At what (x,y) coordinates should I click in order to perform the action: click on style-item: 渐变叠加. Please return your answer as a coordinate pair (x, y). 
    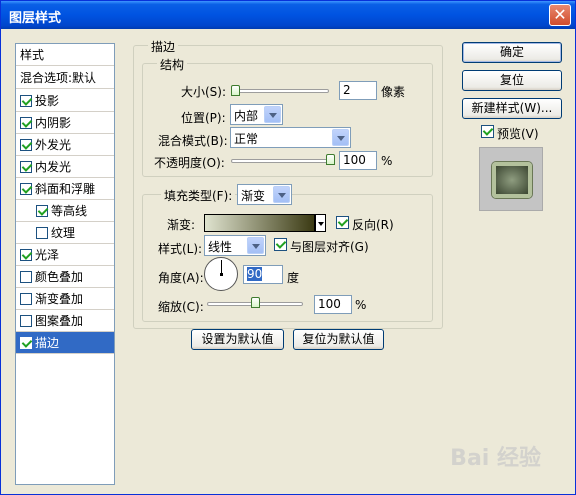
    Looking at the image, I should click on (65, 299).